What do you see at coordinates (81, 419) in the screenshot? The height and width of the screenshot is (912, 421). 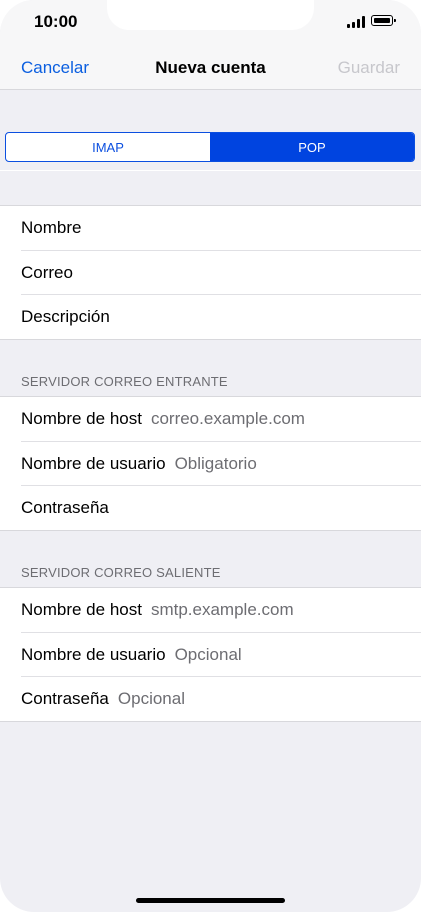 I see `incoming-host-label: Nombre de host` at bounding box center [81, 419].